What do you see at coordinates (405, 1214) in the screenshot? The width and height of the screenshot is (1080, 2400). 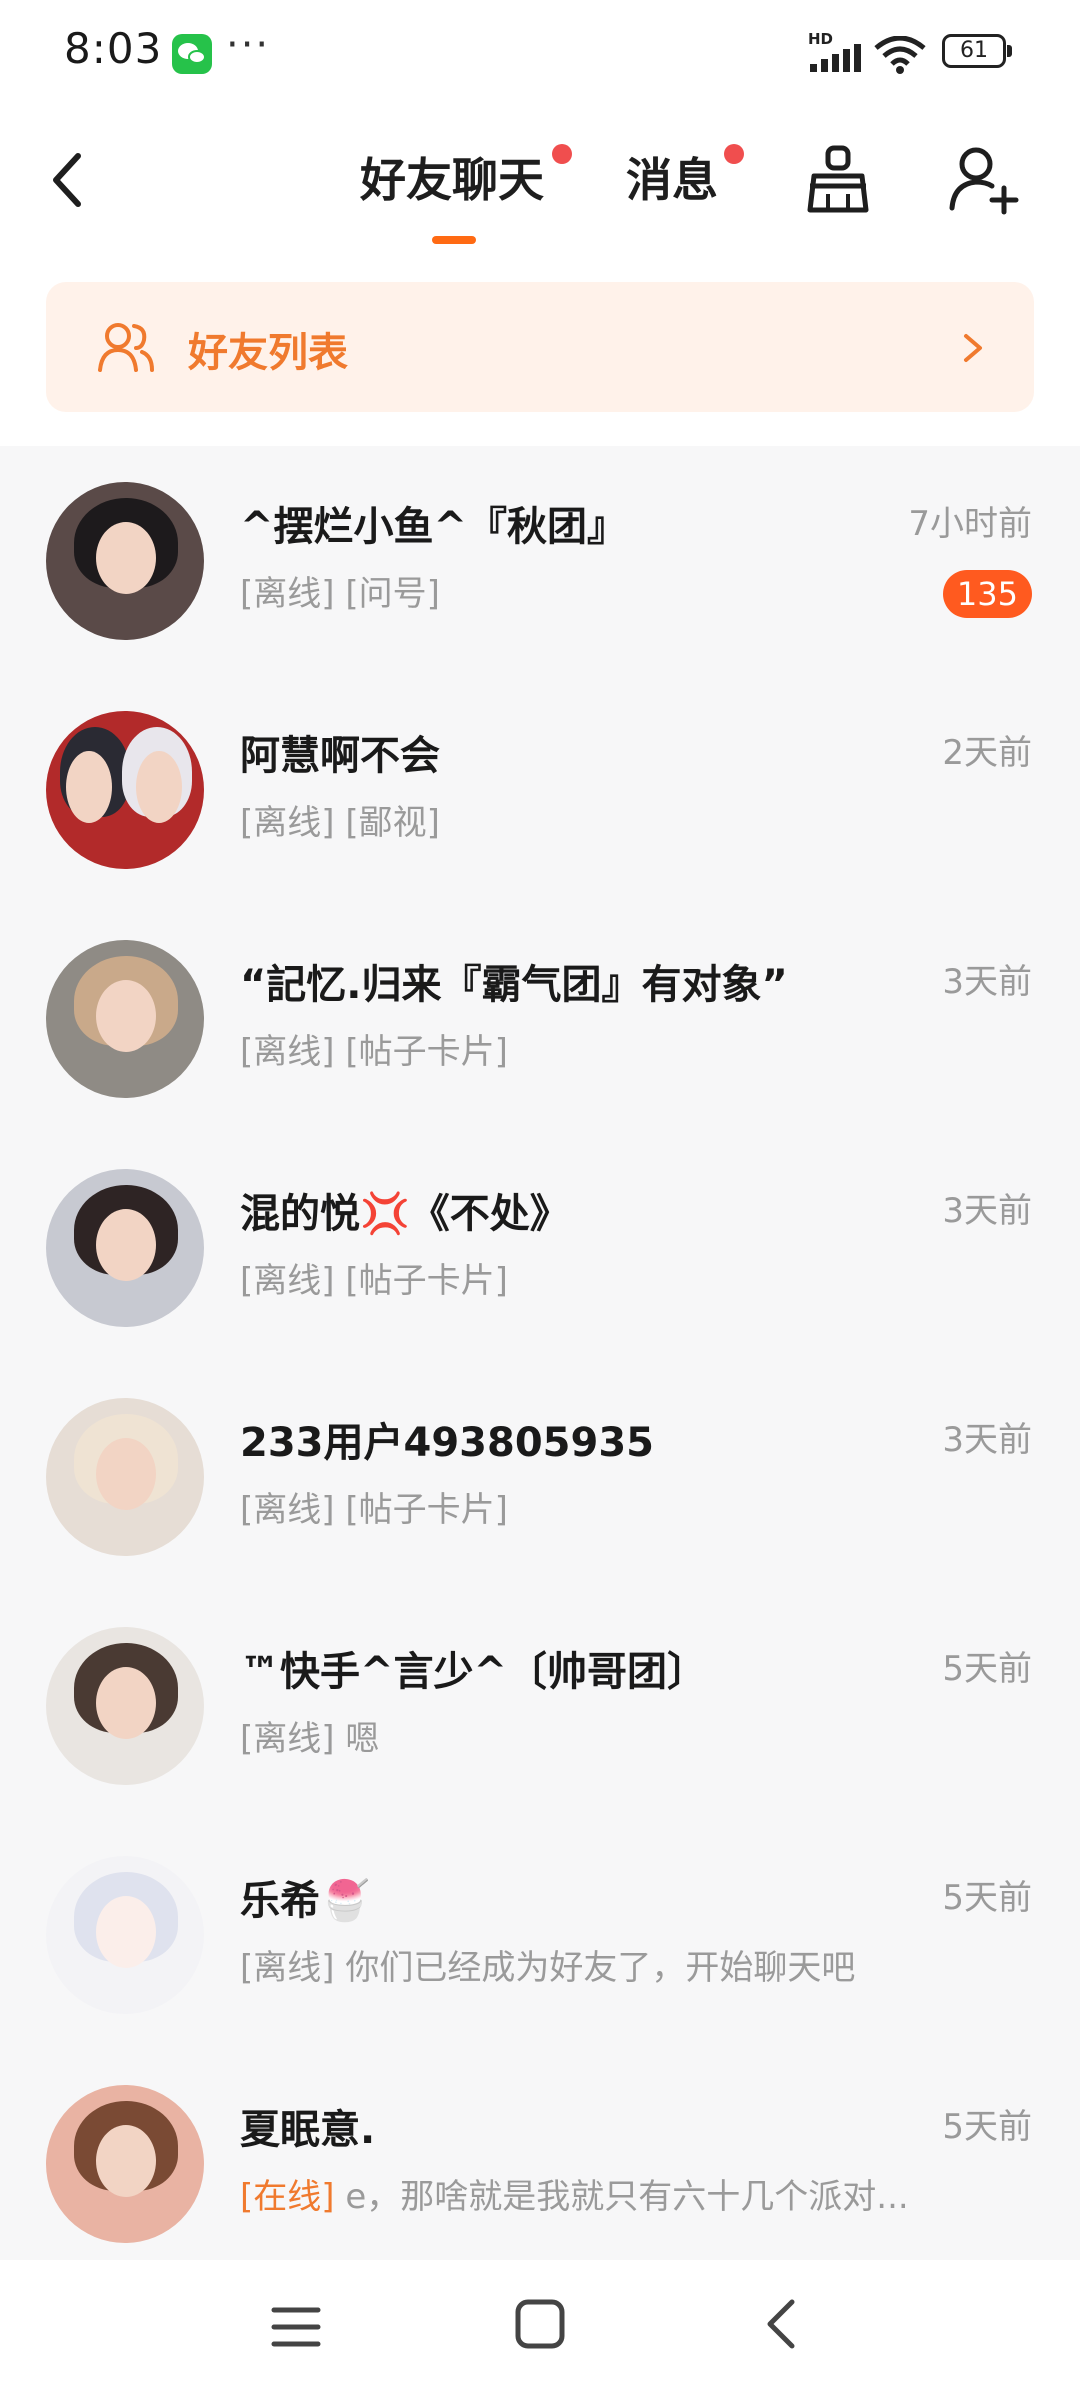 I see `chat-name: 混的悦💢《不处》` at bounding box center [405, 1214].